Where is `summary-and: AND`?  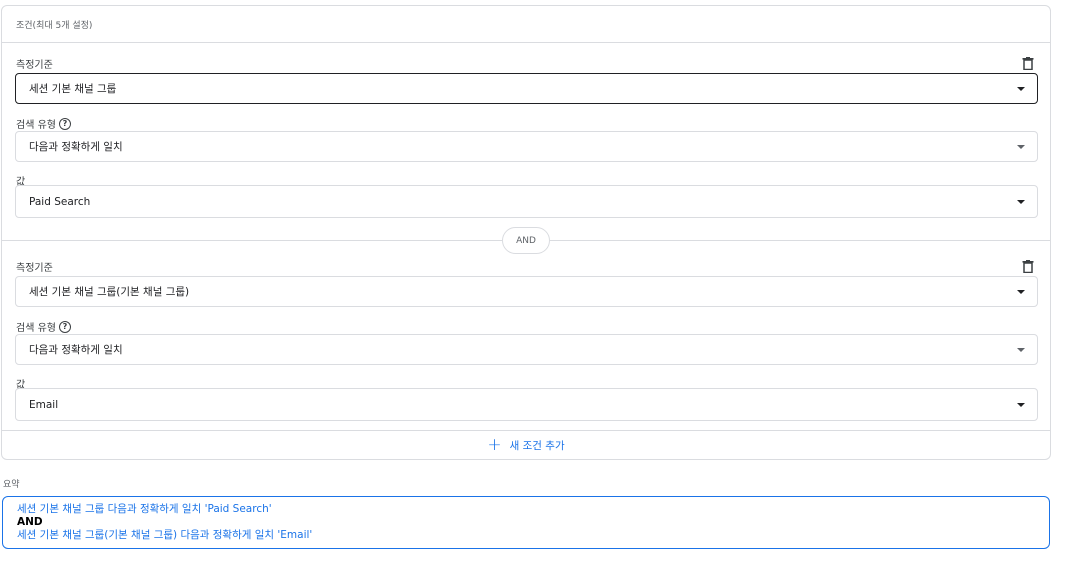
summary-and: AND is located at coordinates (30, 522).